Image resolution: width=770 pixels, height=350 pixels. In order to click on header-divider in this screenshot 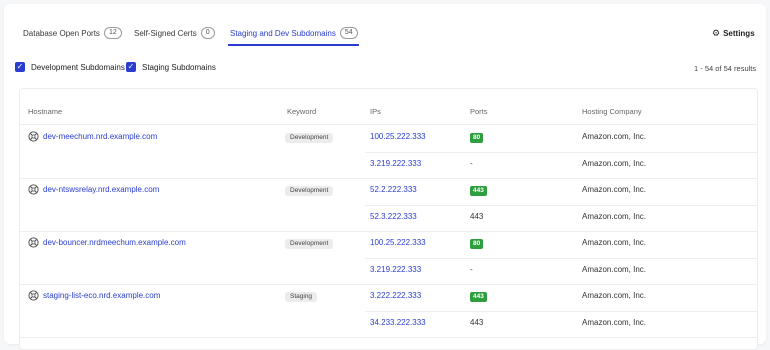, I will do `click(388, 124)`.